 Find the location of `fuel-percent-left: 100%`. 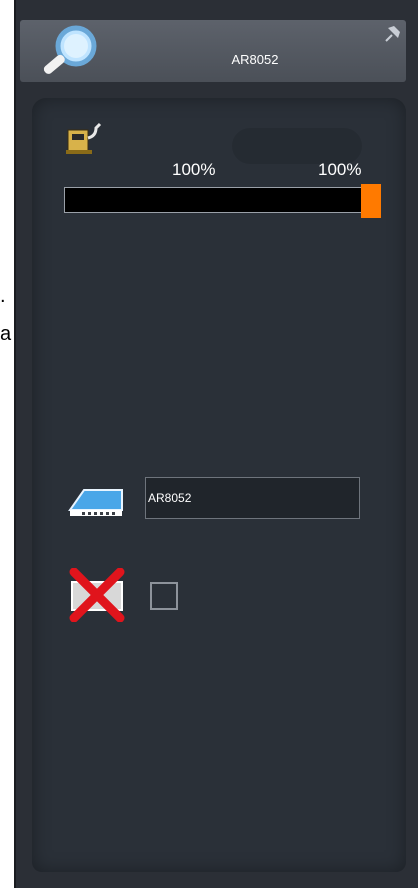

fuel-percent-left: 100% is located at coordinates (194, 169).